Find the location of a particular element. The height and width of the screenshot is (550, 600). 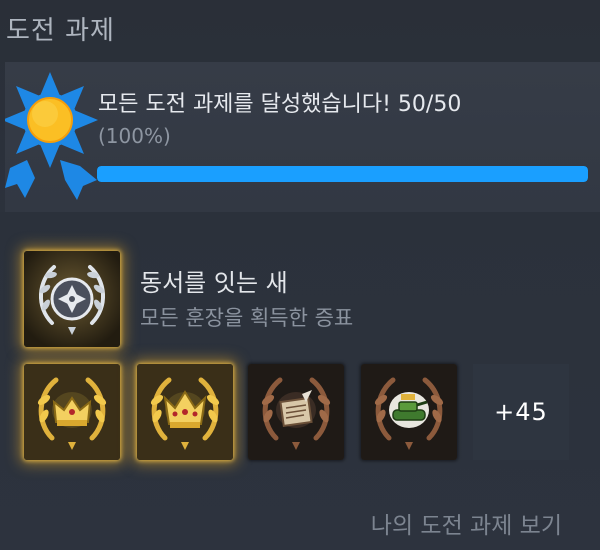

achievement-tank-icon is located at coordinates (409, 412).